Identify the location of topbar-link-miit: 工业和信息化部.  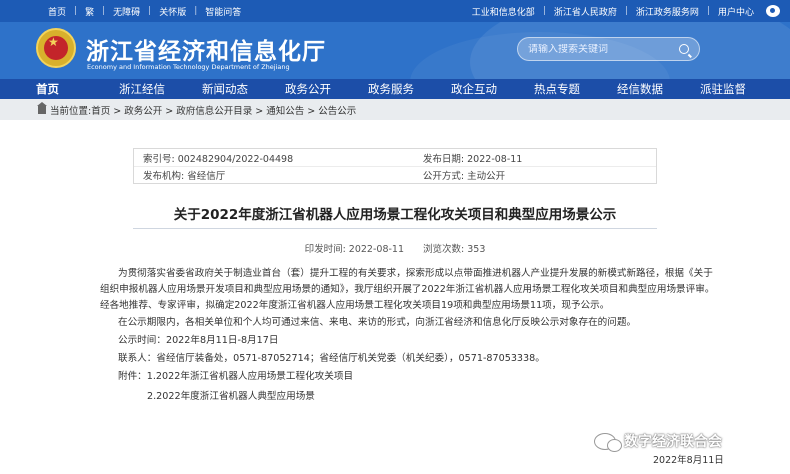
(503, 11).